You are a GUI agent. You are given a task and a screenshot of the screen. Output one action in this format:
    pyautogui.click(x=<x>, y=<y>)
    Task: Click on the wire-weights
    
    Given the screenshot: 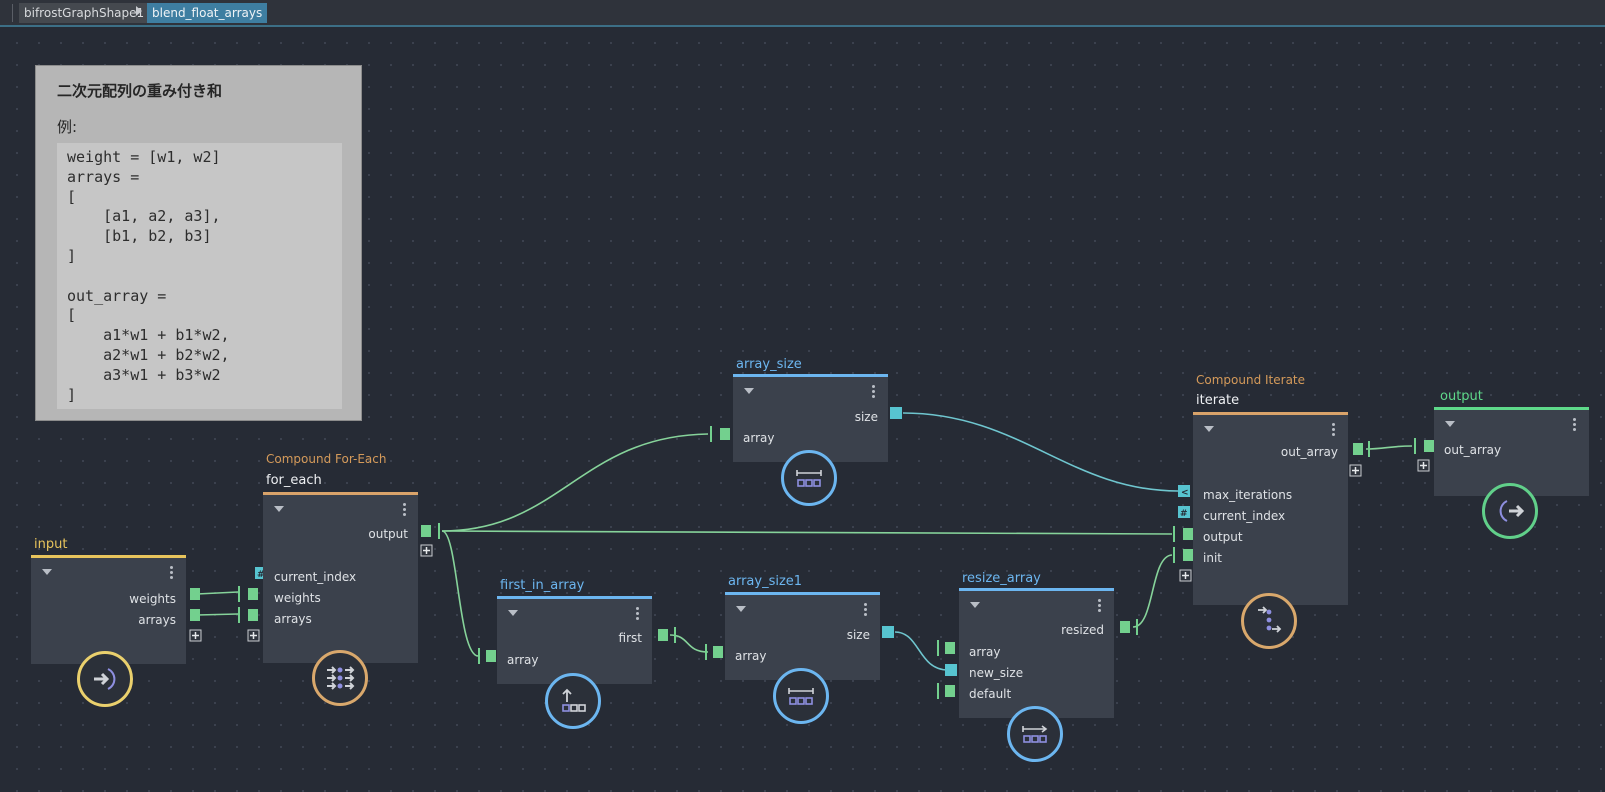 What is the action you would take?
    pyautogui.click(x=217, y=593)
    